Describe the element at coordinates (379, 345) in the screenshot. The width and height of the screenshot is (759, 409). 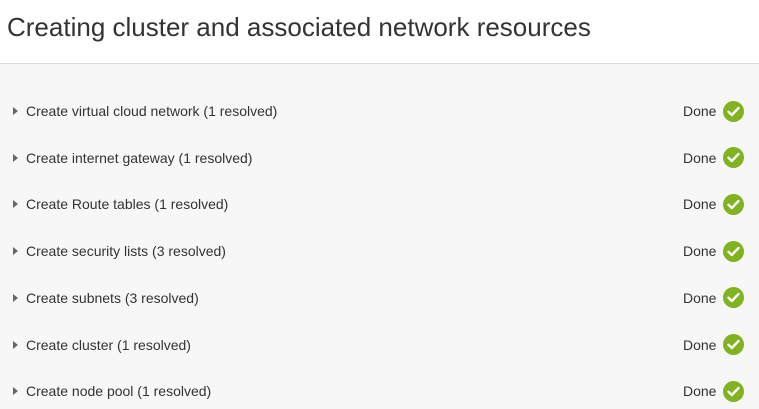
I see `step-row: Create cluster (1 resolved) Done` at that location.